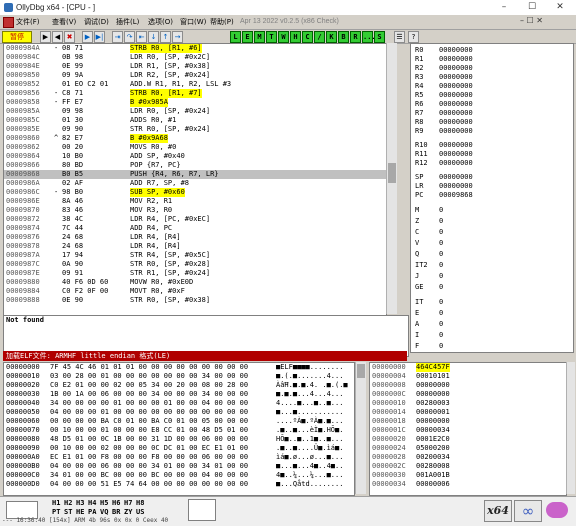  I want to click on stack-row: 00000010 00280003, so click(468, 403).